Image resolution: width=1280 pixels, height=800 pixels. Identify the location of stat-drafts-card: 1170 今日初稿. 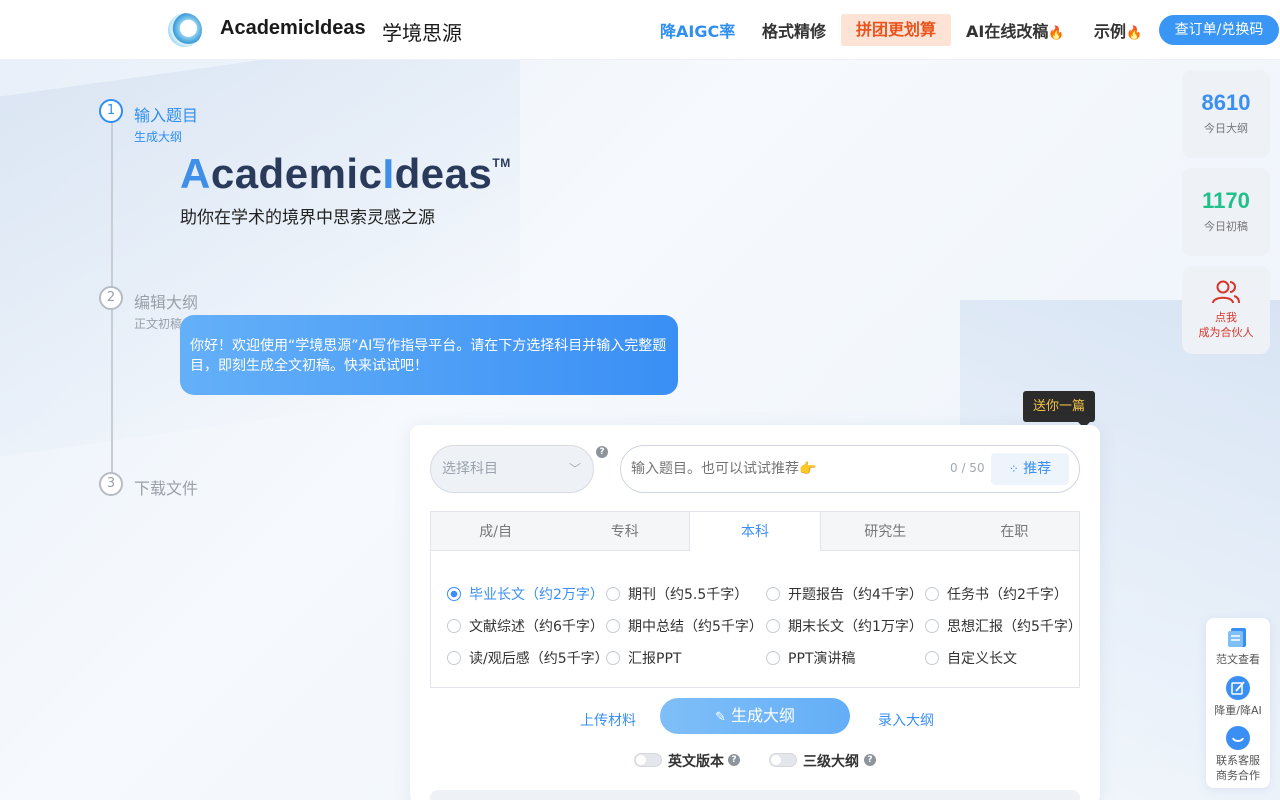
(1226, 212).